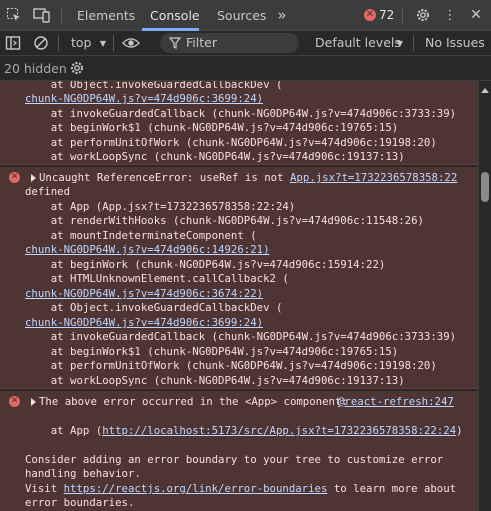  I want to click on source-link: App.jsx?t=1732236578358:22, so click(373, 177).